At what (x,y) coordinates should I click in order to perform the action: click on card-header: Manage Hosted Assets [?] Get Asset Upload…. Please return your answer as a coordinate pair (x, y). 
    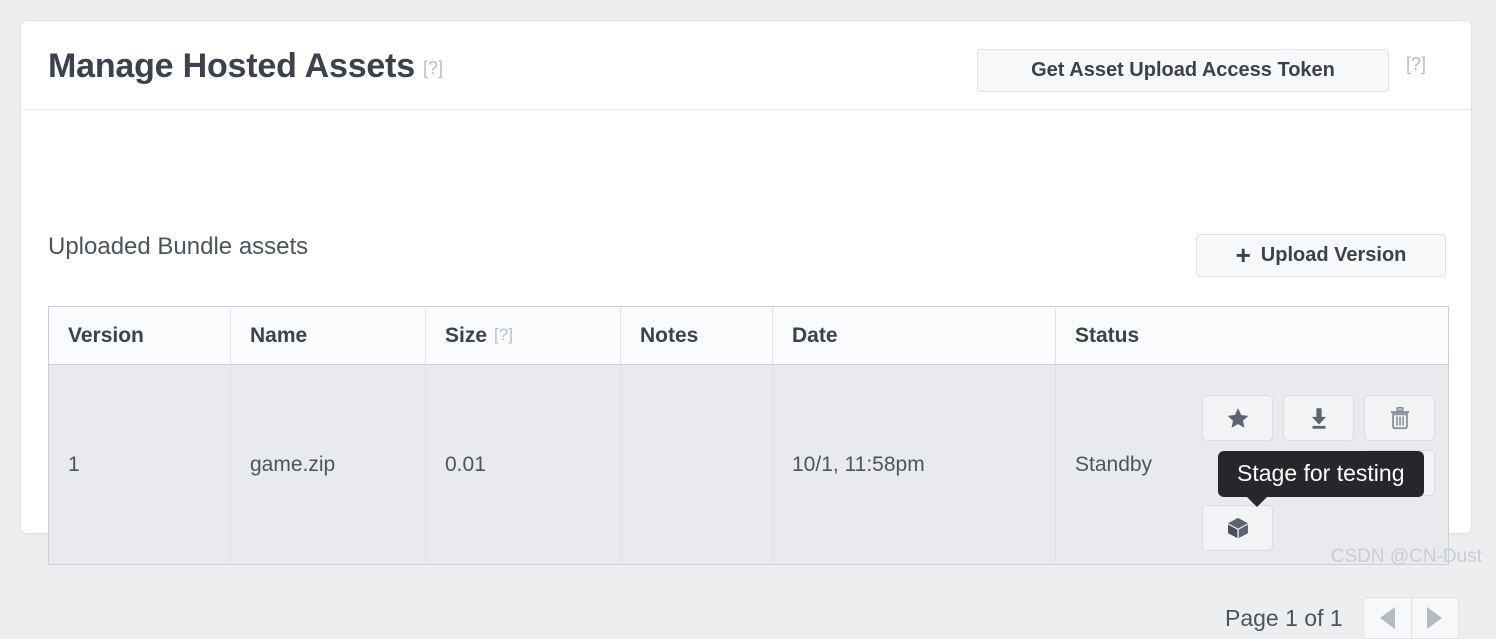
    Looking at the image, I should click on (746, 65).